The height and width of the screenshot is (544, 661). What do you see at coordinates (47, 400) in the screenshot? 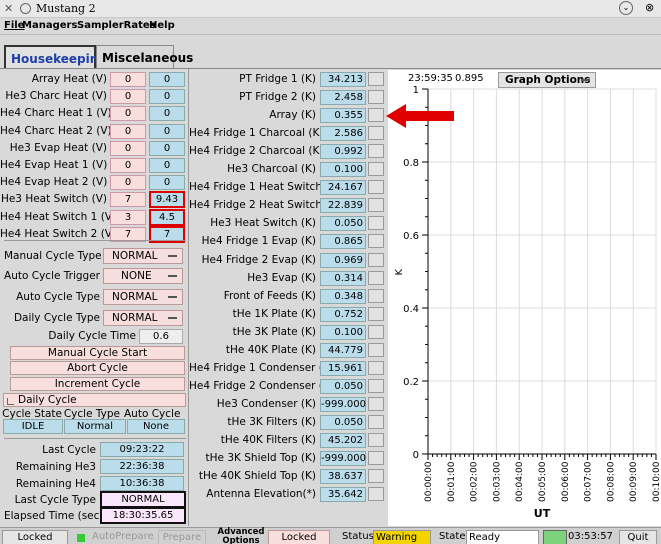
I see `daily-cycle-label: Daily Cycle` at bounding box center [47, 400].